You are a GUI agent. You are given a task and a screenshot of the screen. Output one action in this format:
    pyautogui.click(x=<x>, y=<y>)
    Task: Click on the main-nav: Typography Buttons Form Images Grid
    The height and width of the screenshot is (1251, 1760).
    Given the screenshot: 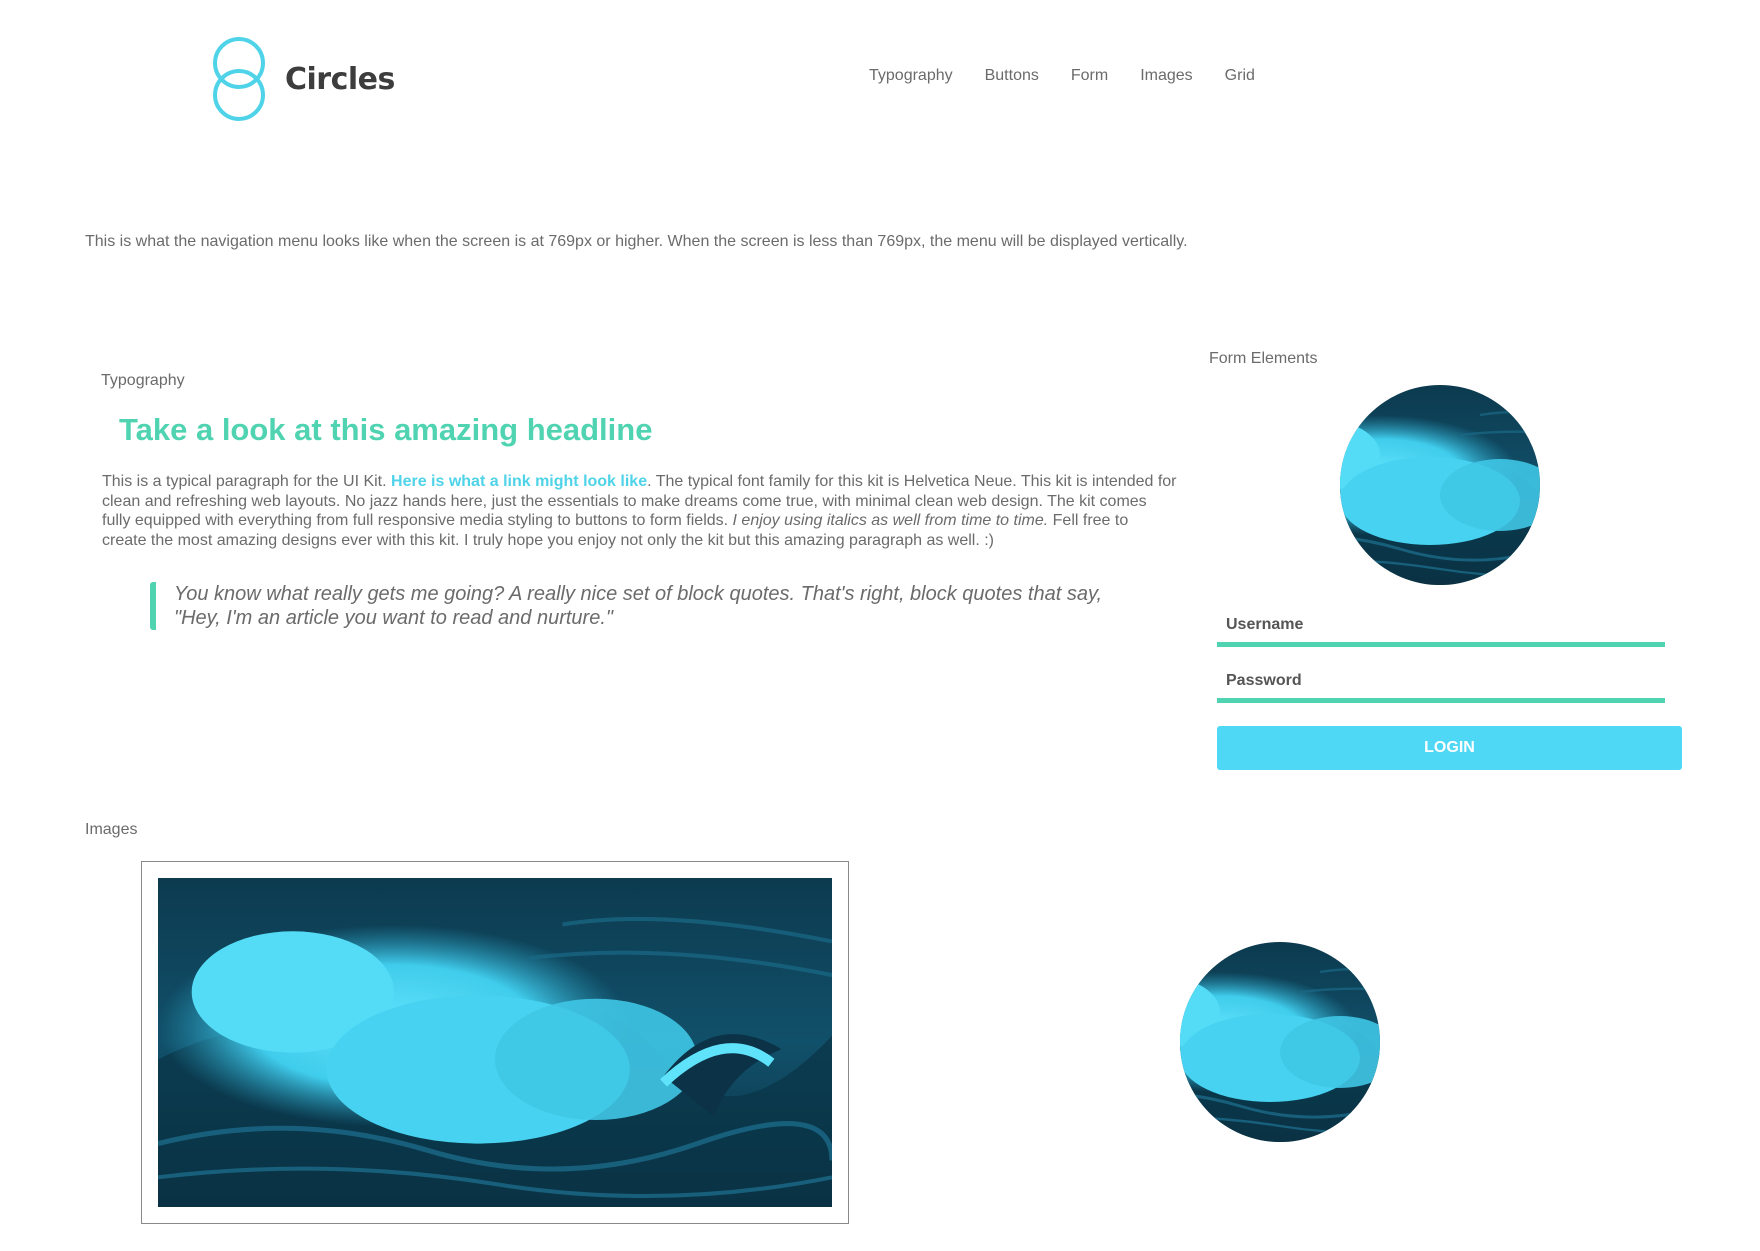 What is the action you would take?
    pyautogui.click(x=1078, y=76)
    